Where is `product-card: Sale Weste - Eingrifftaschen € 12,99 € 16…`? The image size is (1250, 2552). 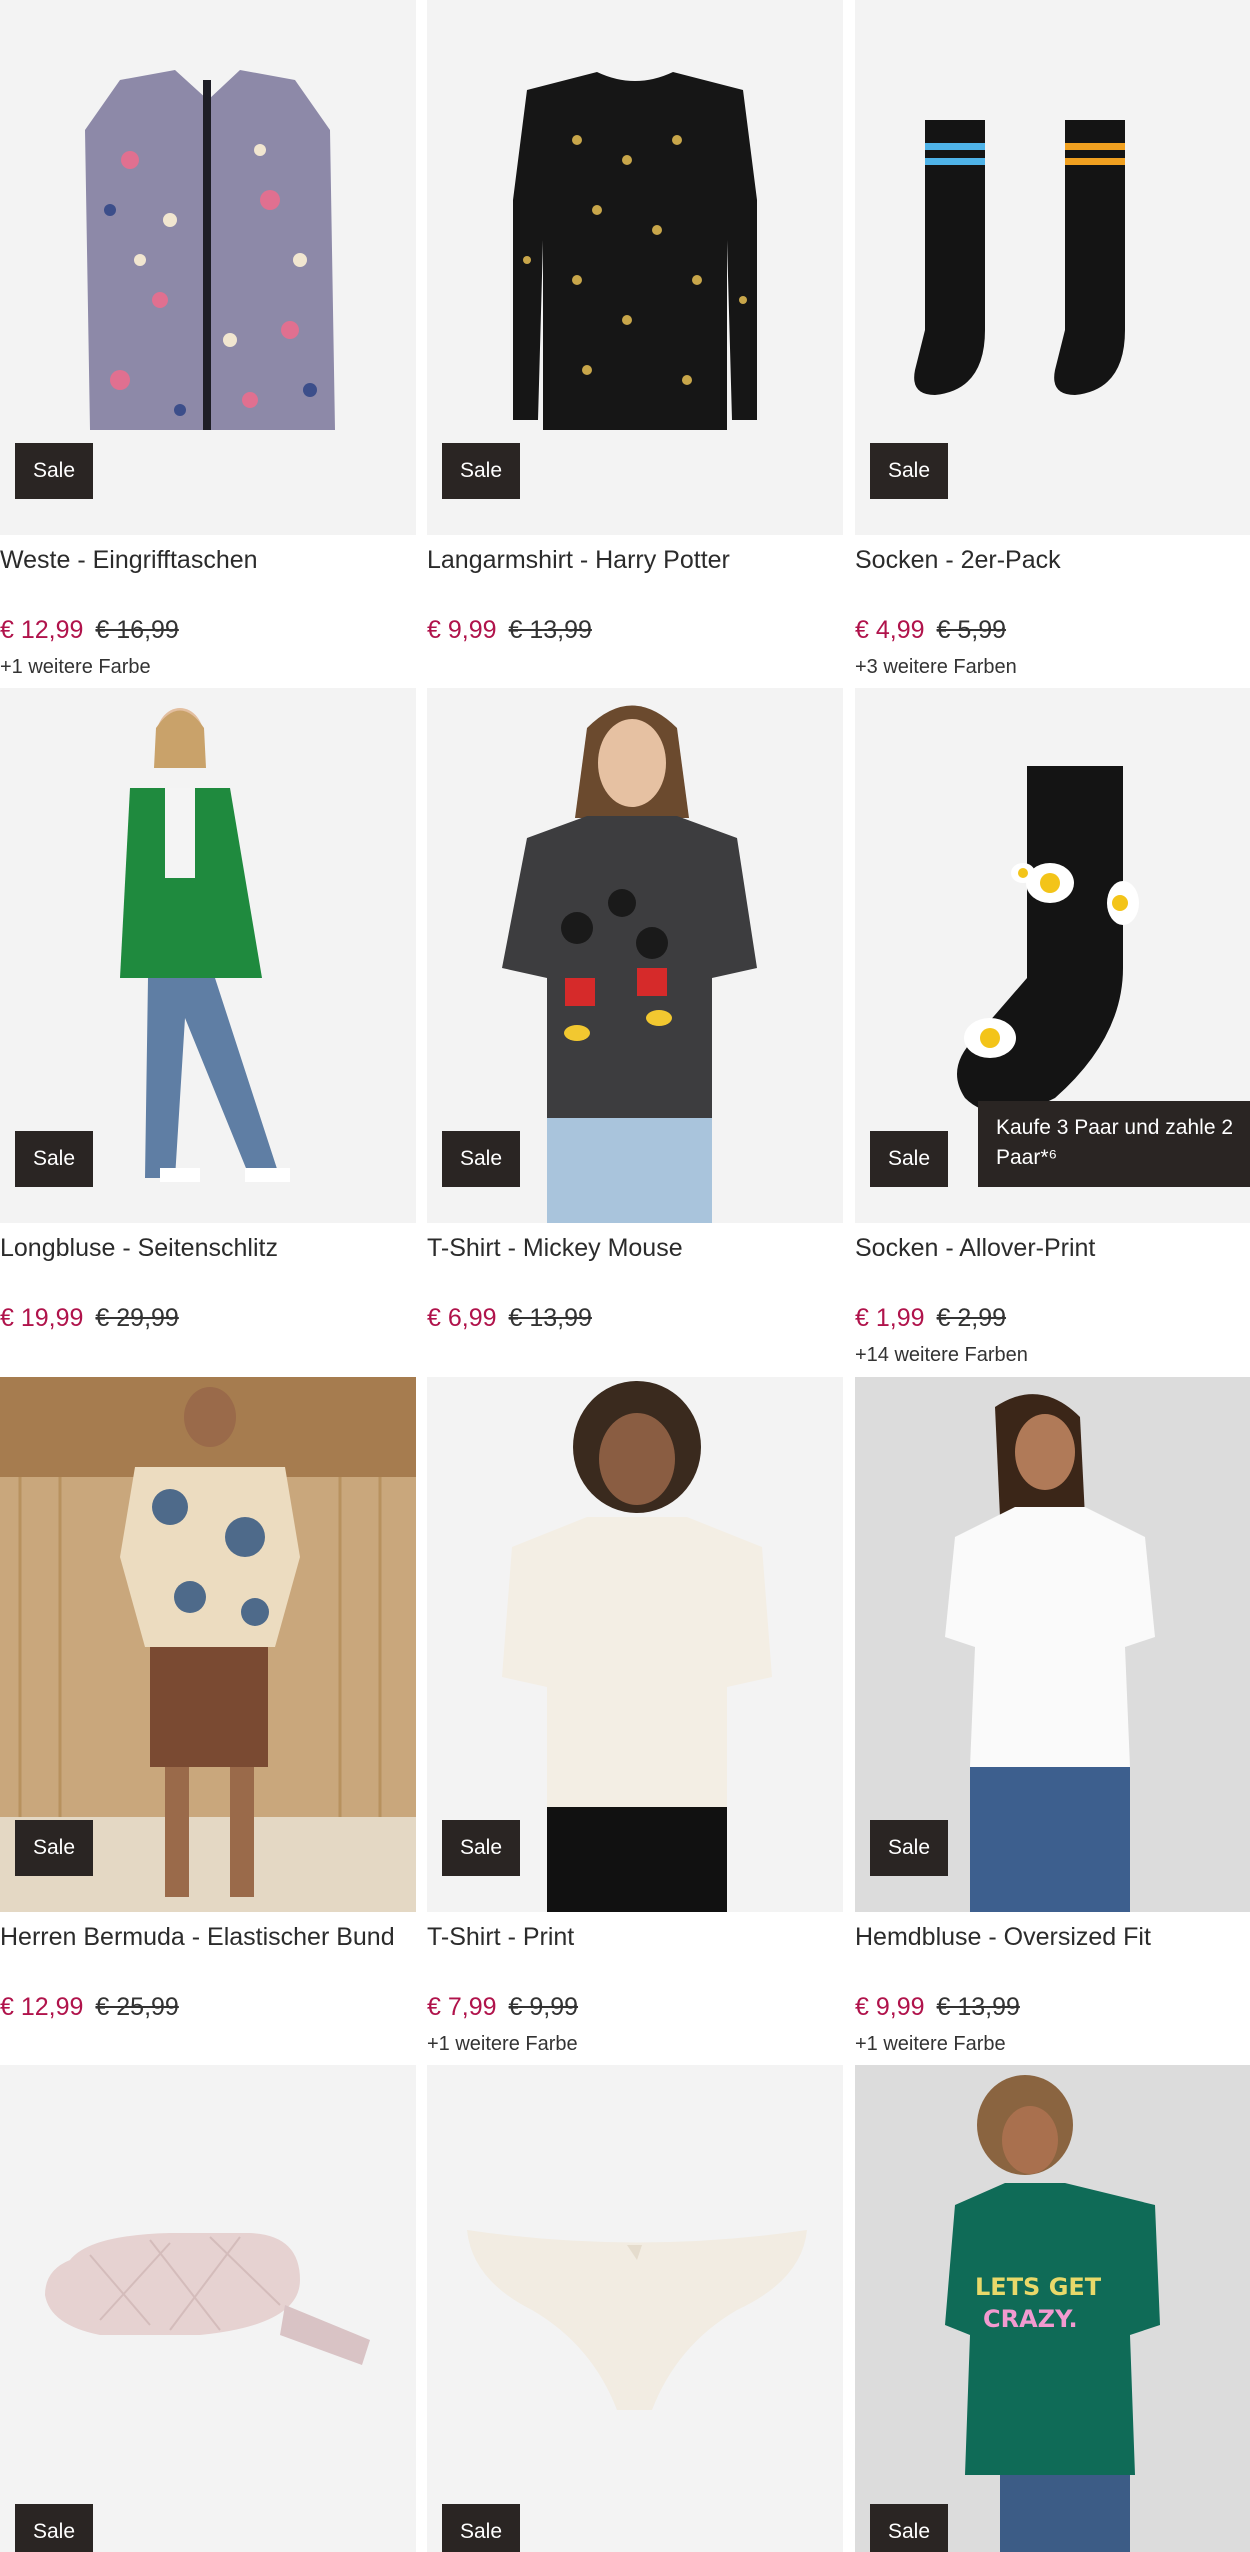 product-card: Sale Weste - Eingrifftaschen € 12,99 € 16… is located at coordinates (208, 344).